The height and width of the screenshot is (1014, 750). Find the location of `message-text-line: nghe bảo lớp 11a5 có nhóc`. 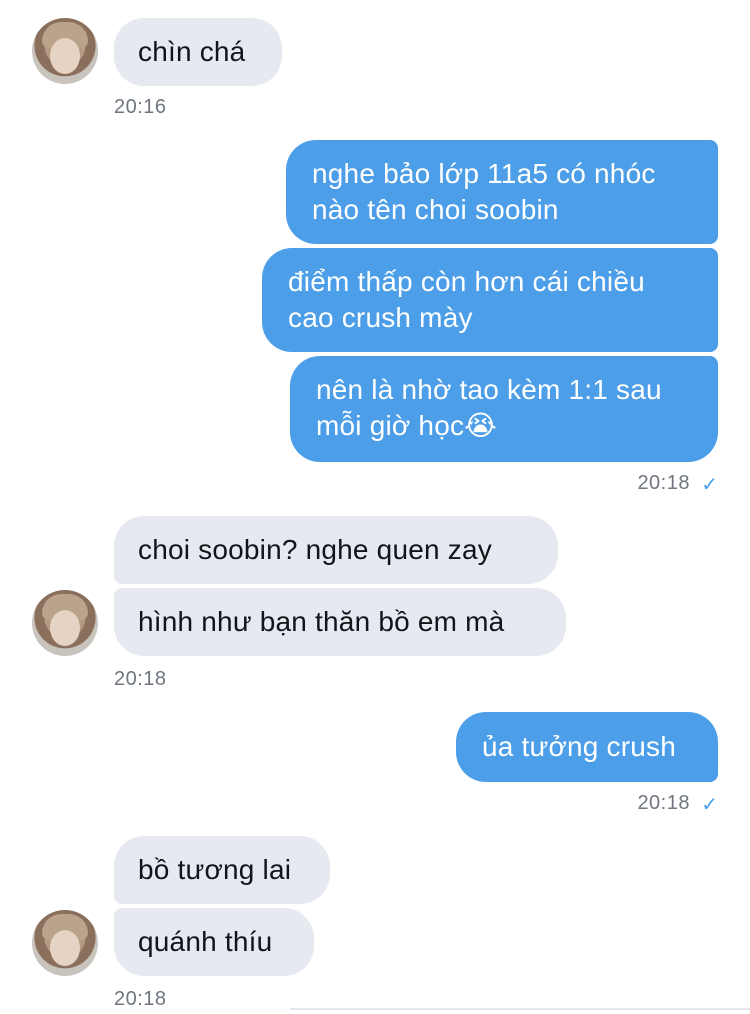

message-text-line: nghe bảo lớp 11a5 có nhóc is located at coordinates (484, 173).